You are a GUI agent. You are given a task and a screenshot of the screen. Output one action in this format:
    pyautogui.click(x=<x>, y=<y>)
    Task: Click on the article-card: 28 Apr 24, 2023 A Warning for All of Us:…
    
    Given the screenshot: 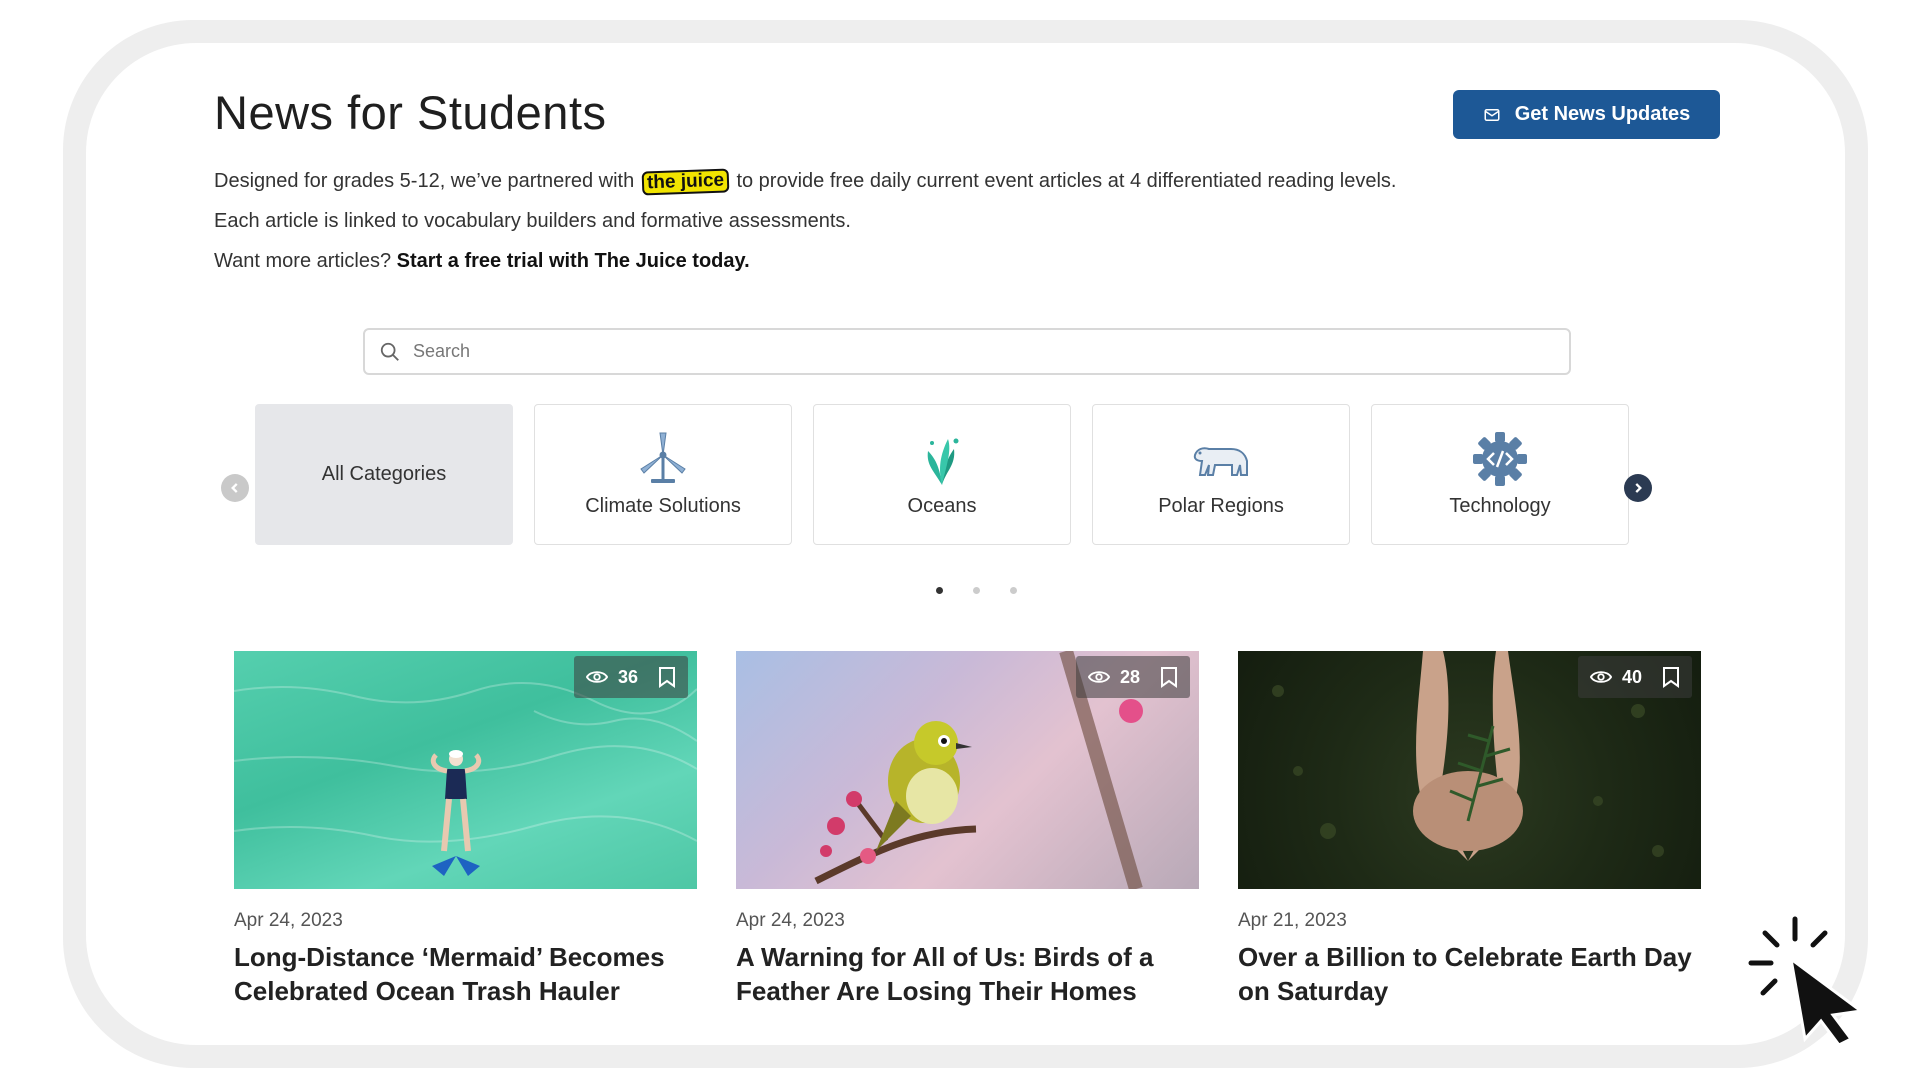 What is the action you would take?
    pyautogui.click(x=967, y=829)
    